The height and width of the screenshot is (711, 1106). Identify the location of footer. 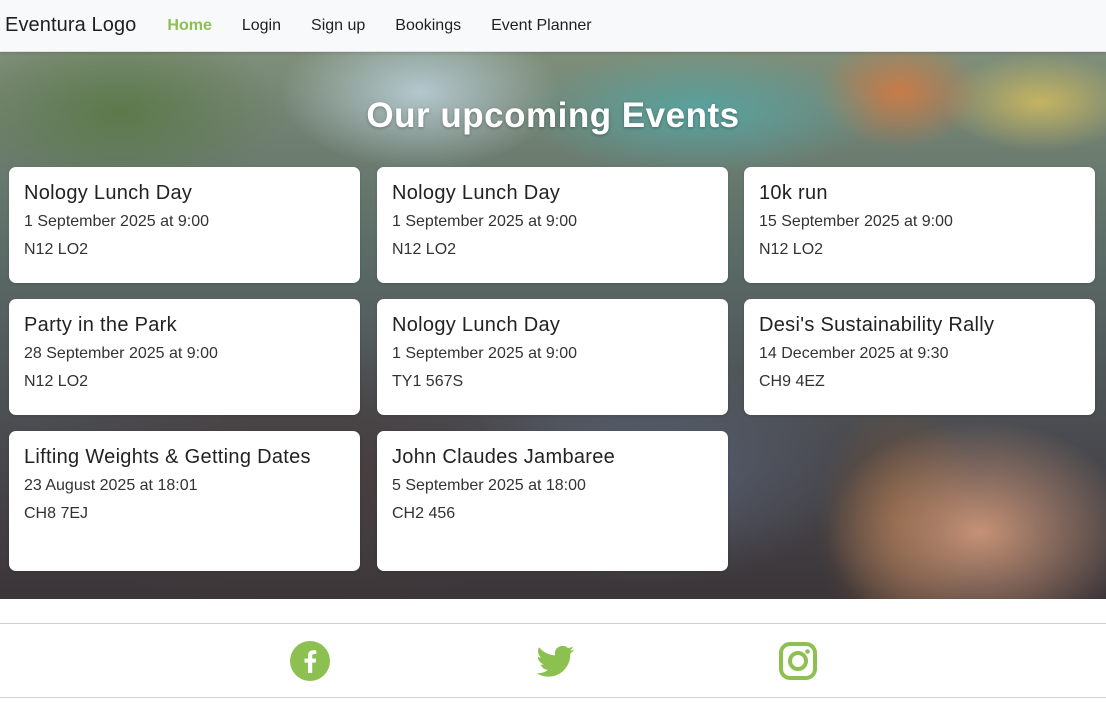
(553, 660).